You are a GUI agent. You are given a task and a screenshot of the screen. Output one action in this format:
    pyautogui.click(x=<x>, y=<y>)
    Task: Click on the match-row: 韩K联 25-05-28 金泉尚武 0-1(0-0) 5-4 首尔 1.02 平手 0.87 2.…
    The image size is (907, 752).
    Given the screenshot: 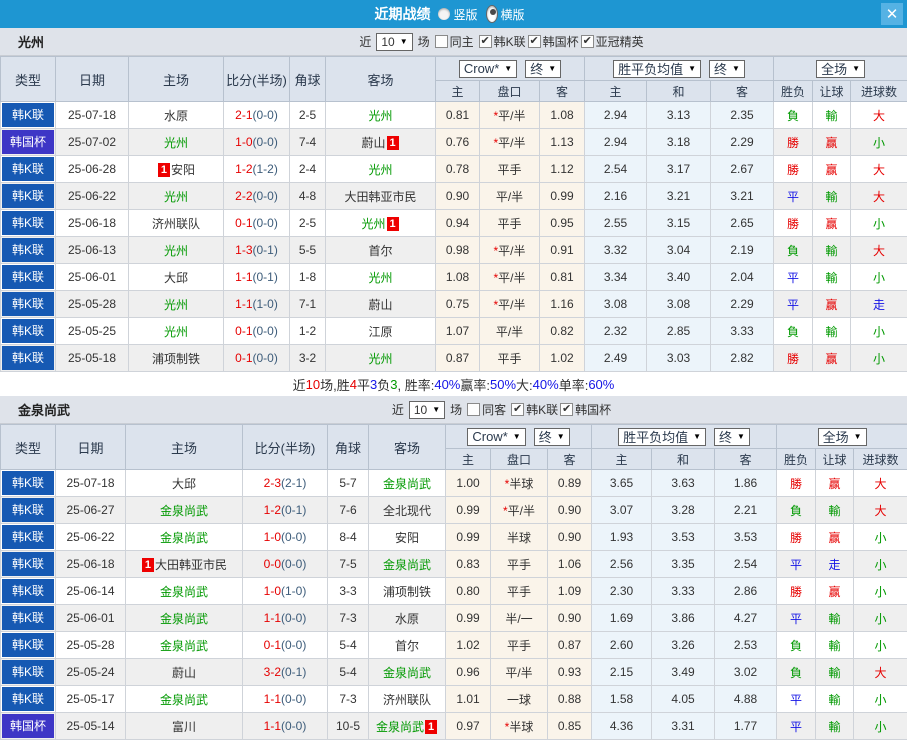 What is the action you would take?
    pyautogui.click(x=453, y=645)
    